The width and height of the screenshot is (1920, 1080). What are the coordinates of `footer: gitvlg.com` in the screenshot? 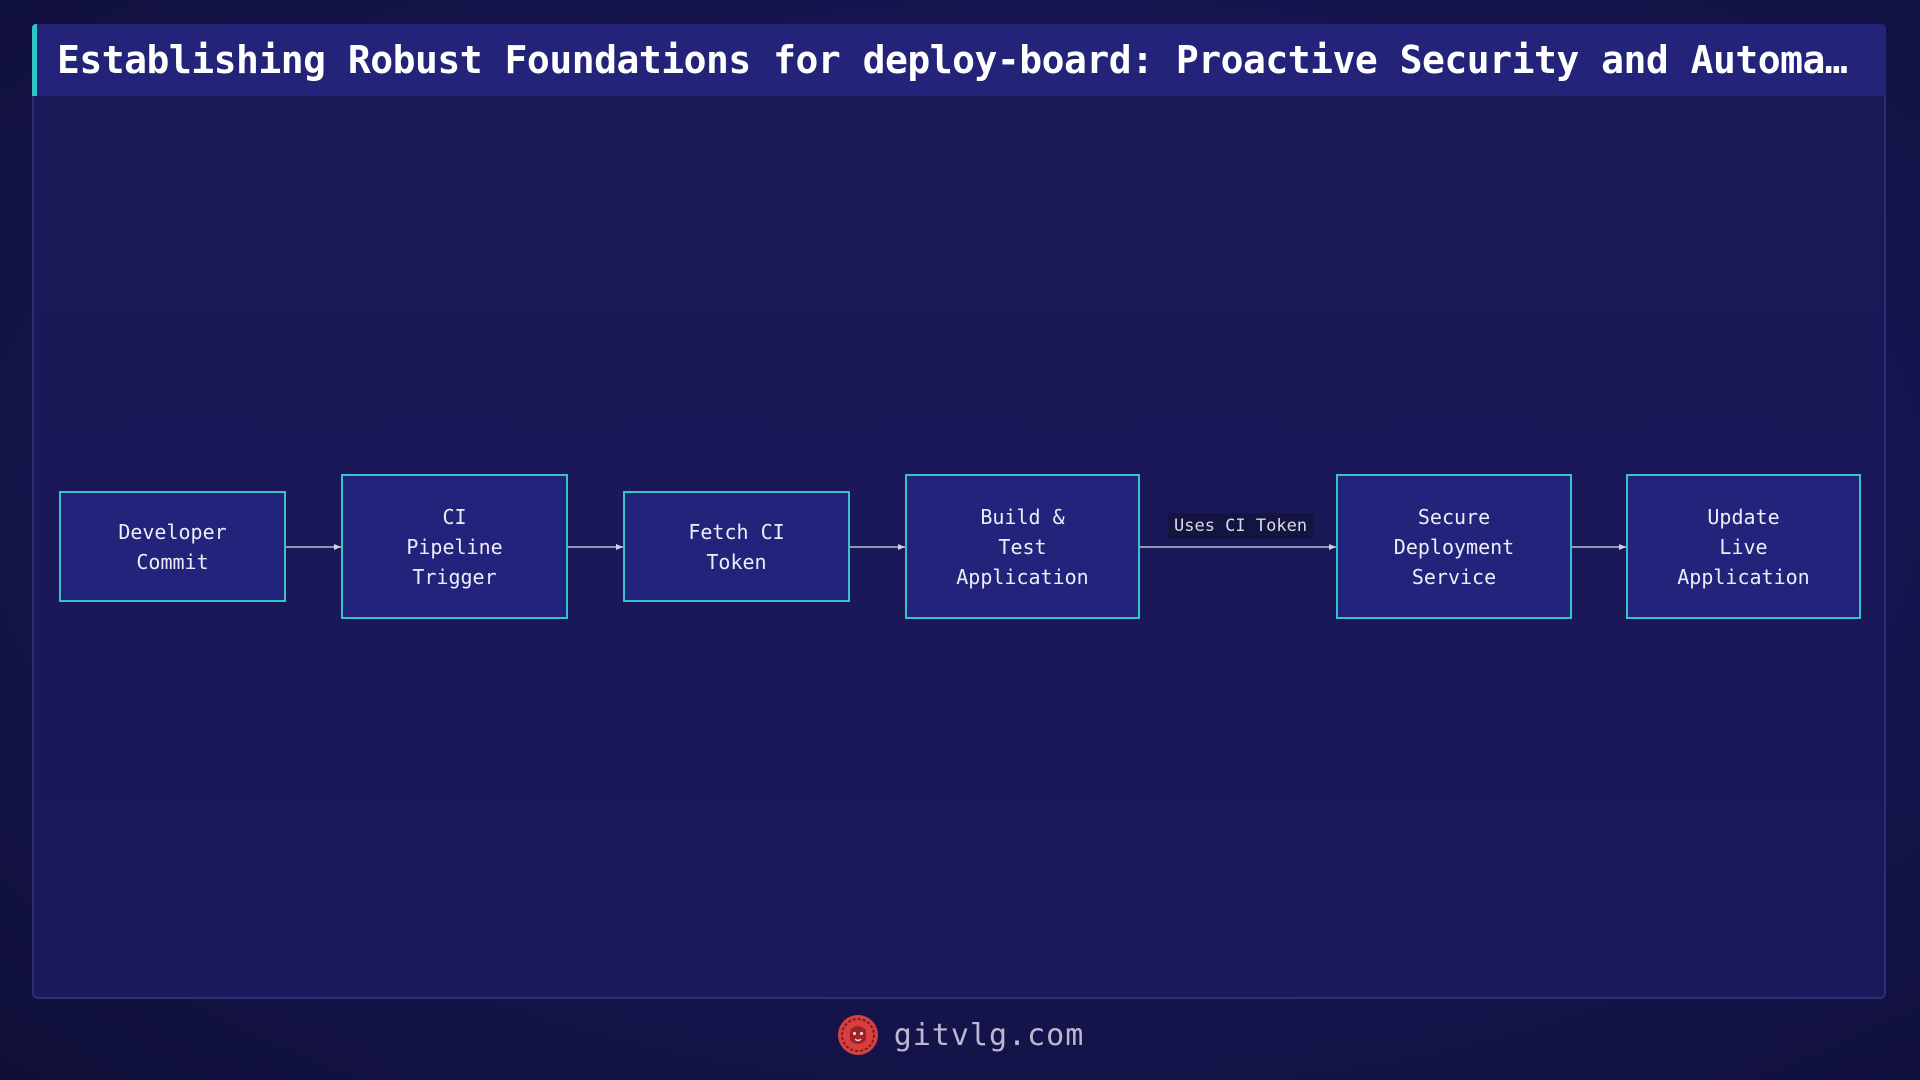 It's located at (960, 1035).